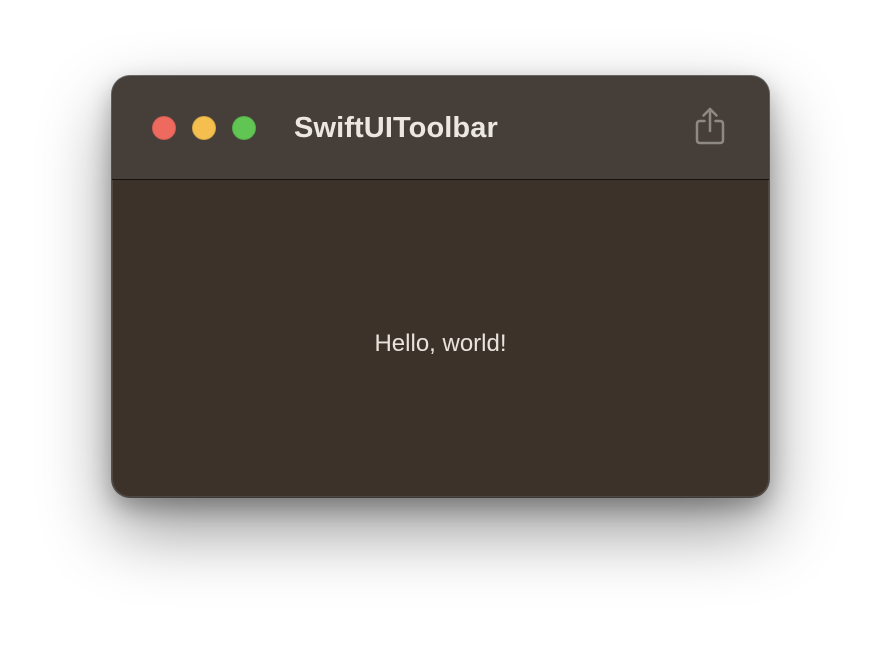  I want to click on share-button, so click(710, 126).